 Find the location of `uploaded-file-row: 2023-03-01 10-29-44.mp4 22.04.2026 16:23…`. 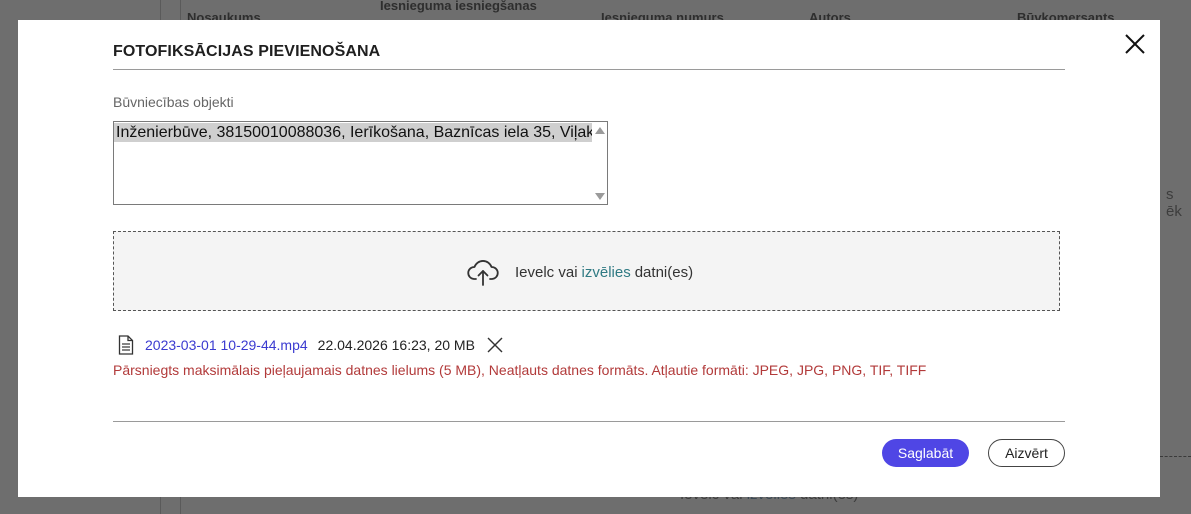

uploaded-file-row: 2023-03-01 10-29-44.mp4 22.04.2026 16:23… is located at coordinates (310, 345).